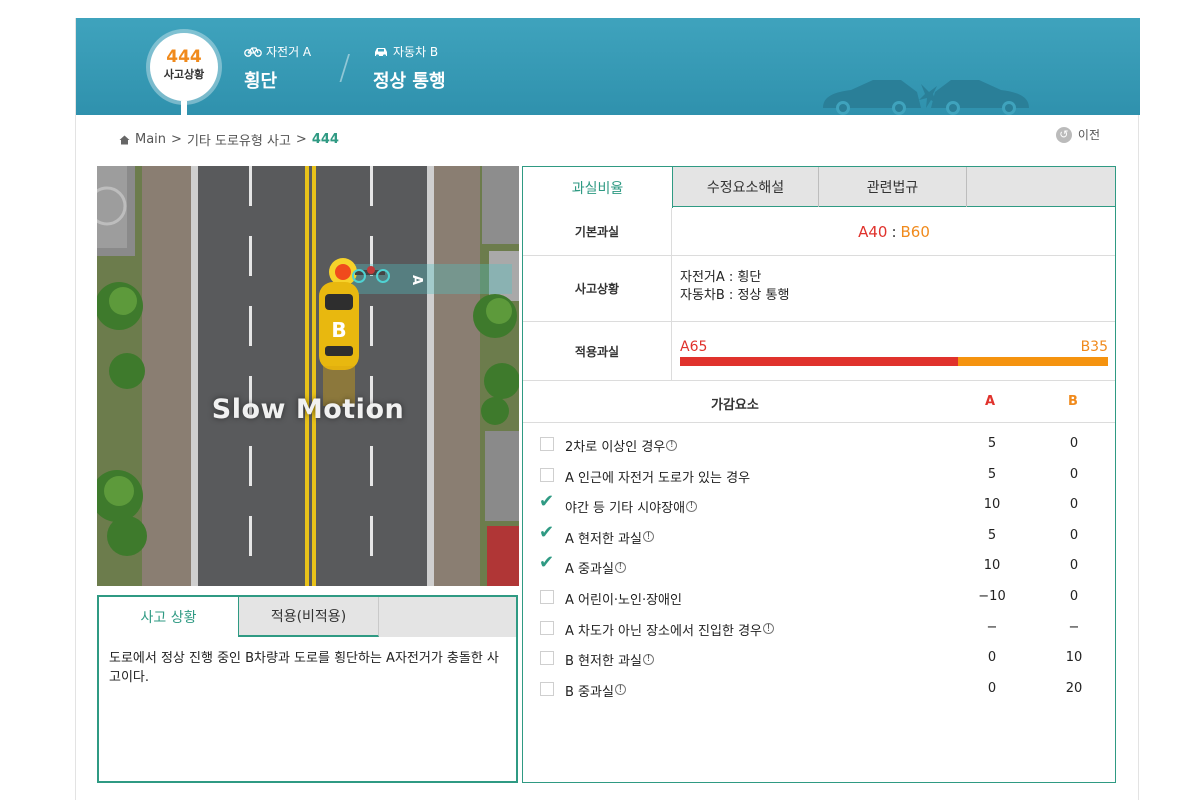 The height and width of the screenshot is (800, 1200). I want to click on tab-accident-situation: 사고 상황, so click(169, 617).